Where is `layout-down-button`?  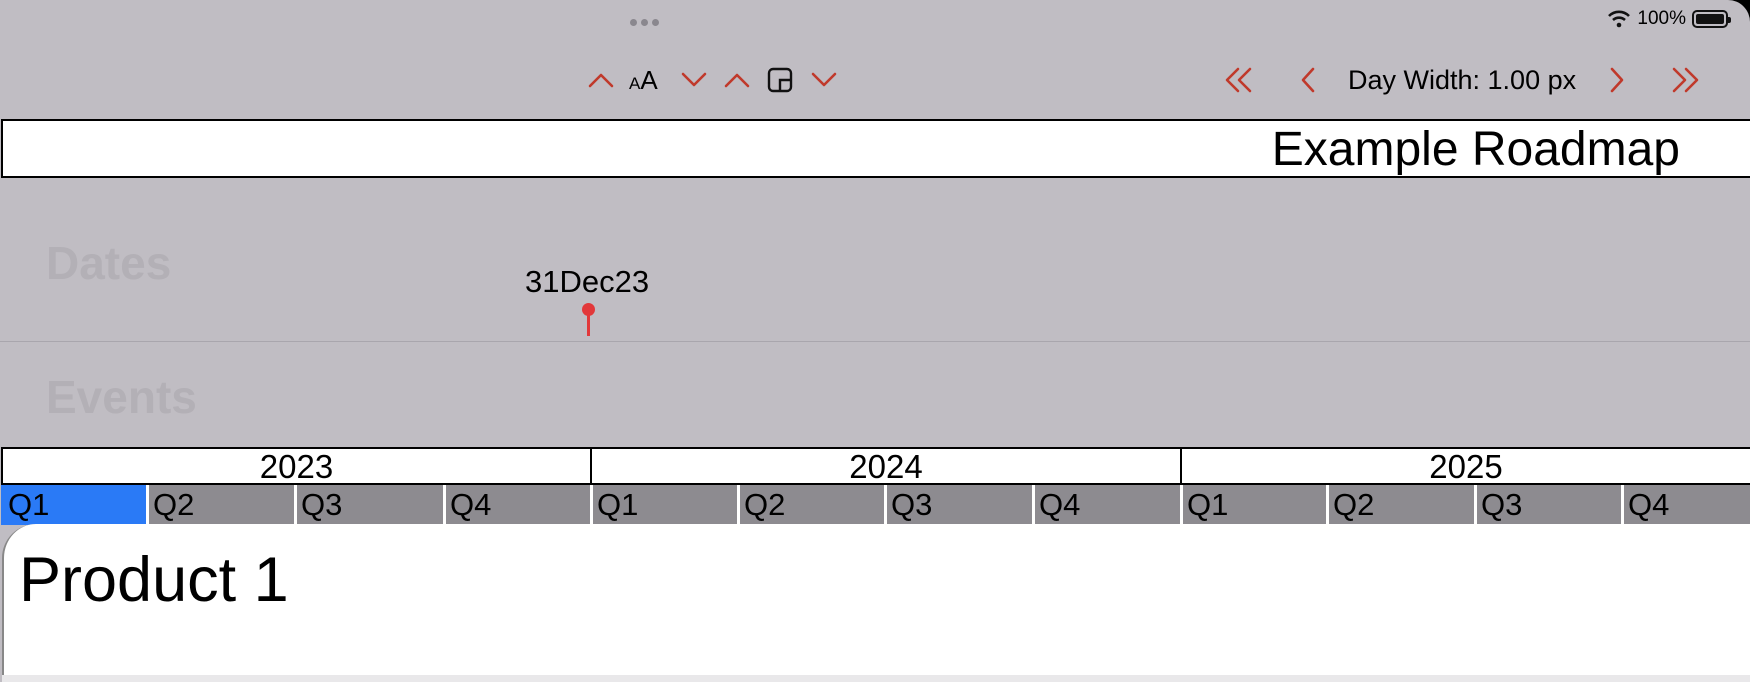
layout-down-button is located at coordinates (824, 80).